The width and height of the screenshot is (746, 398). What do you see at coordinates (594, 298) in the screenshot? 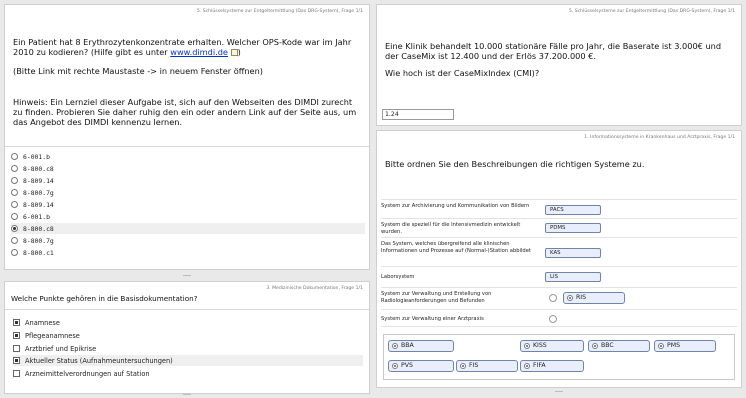
I see `answer-chip: RIS` at bounding box center [594, 298].